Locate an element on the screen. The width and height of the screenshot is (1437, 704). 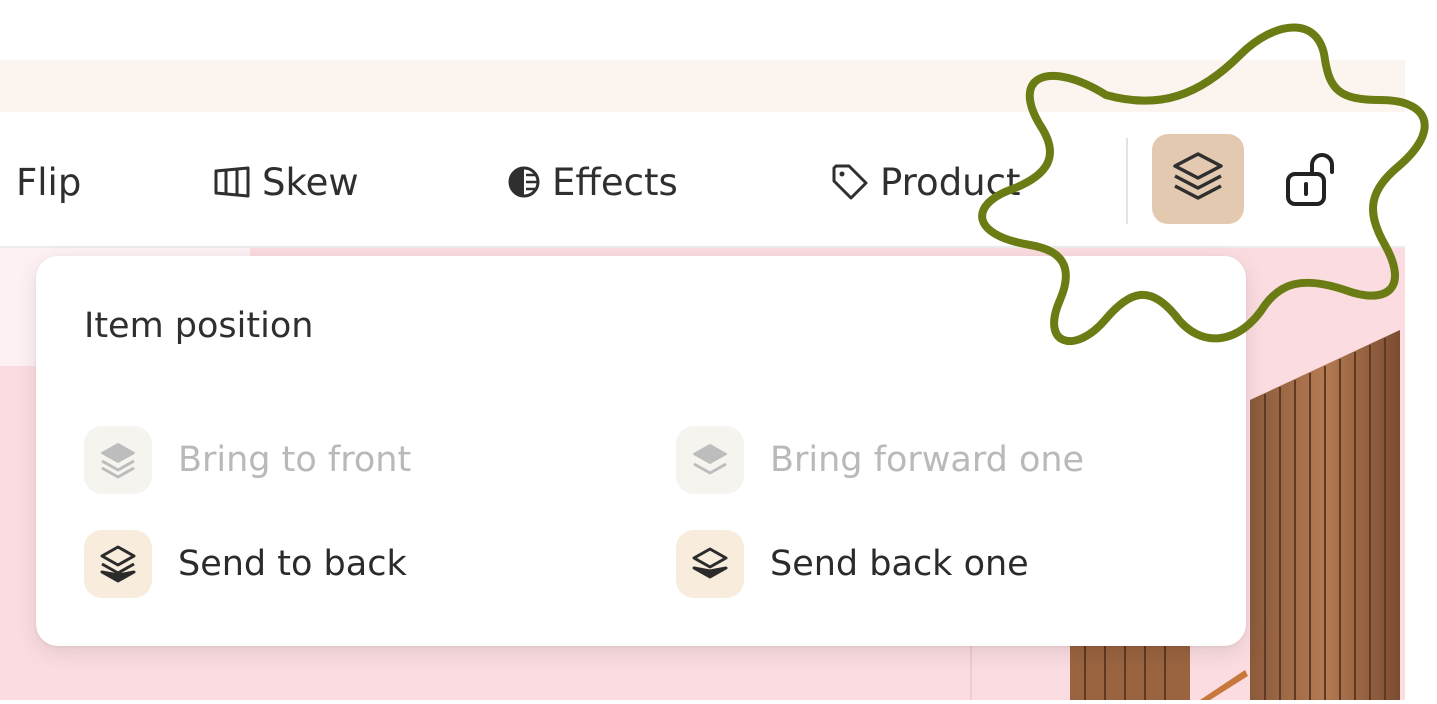
effects-label: Effects is located at coordinates (615, 182).